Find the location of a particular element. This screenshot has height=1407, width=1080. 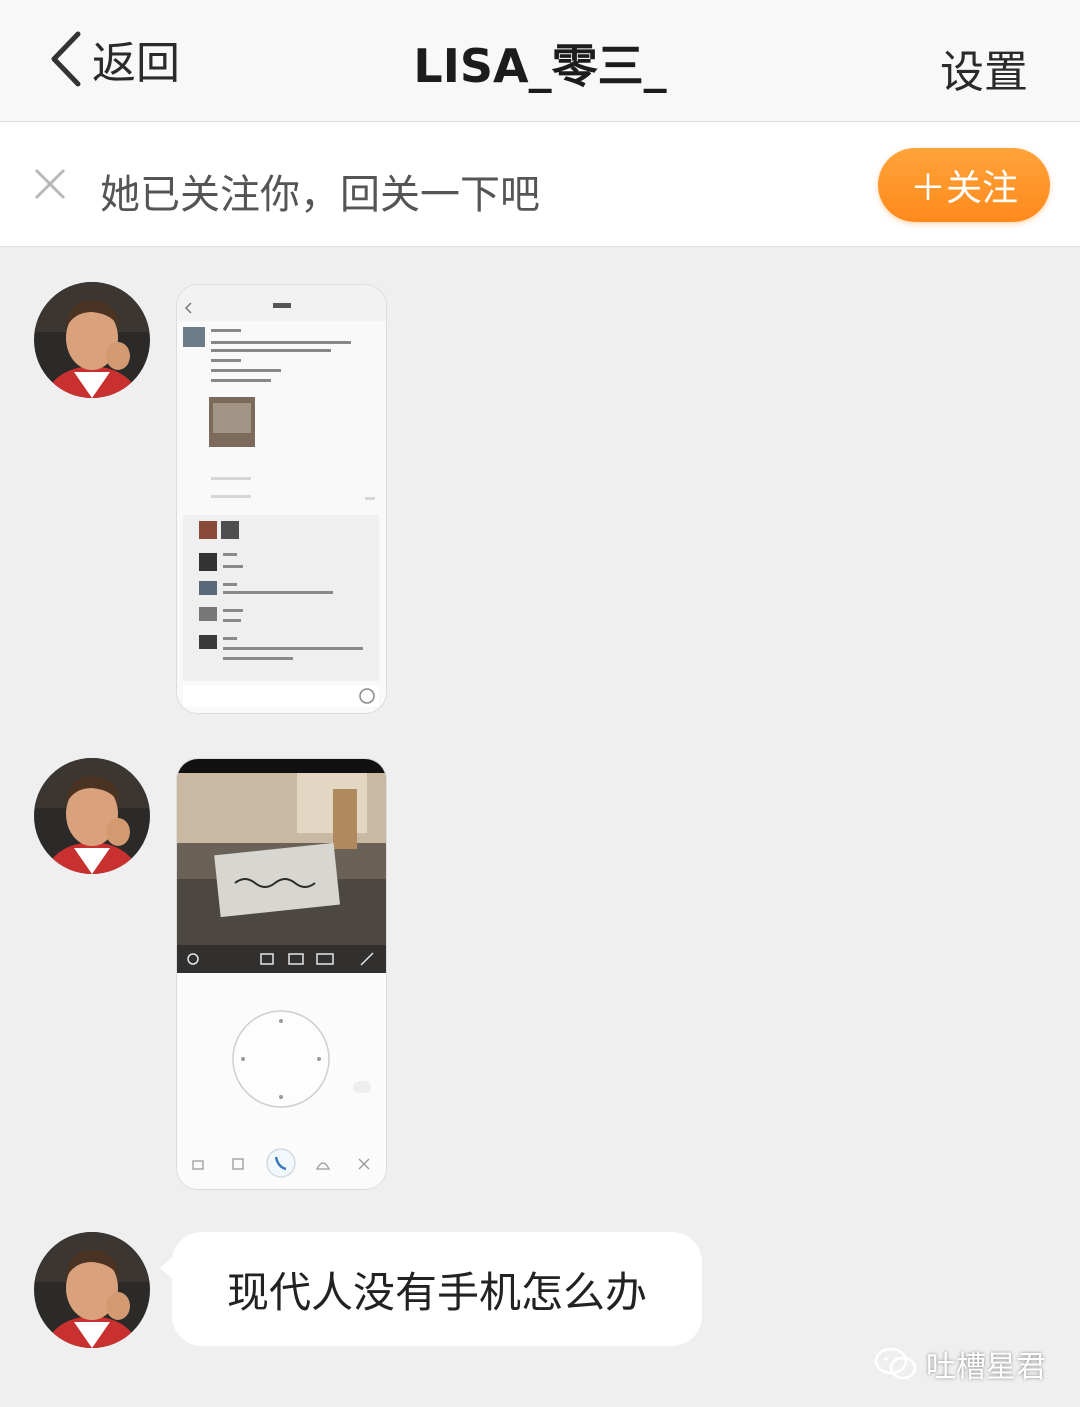

wechat-icon is located at coordinates (895, 1363).